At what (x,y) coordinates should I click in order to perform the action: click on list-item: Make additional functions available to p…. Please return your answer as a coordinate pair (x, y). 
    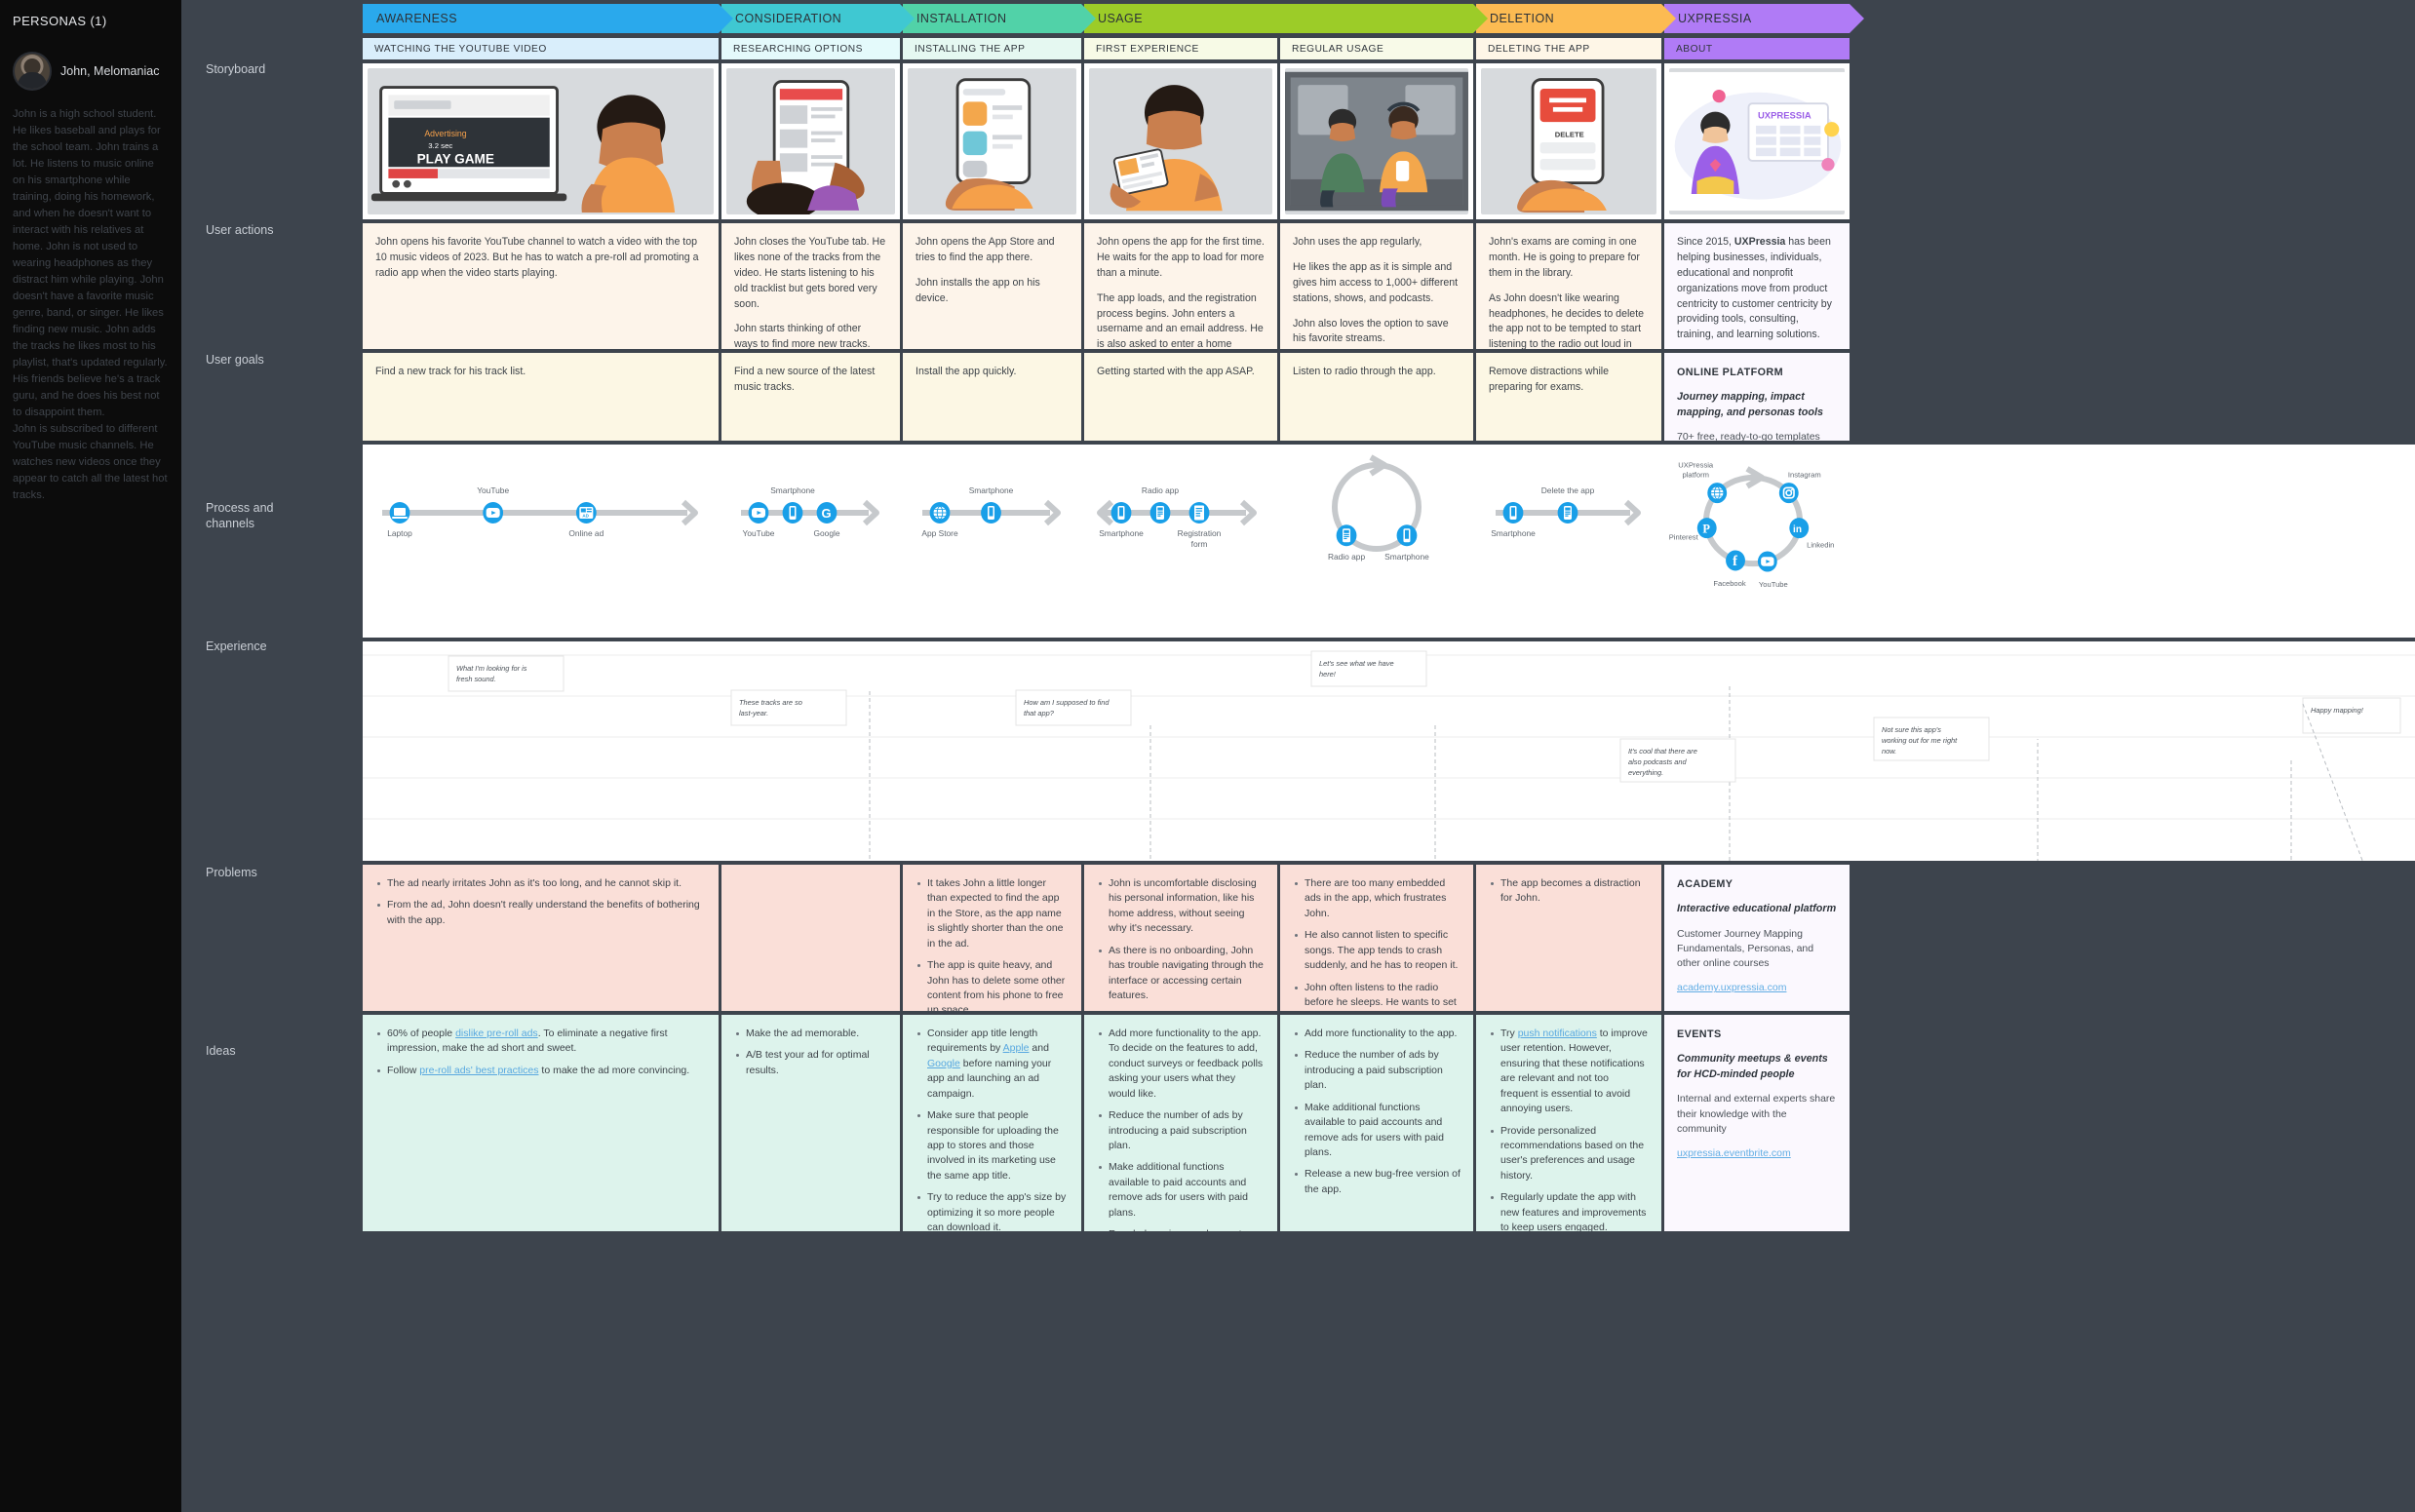
    Looking at the image, I should click on (1181, 1190).